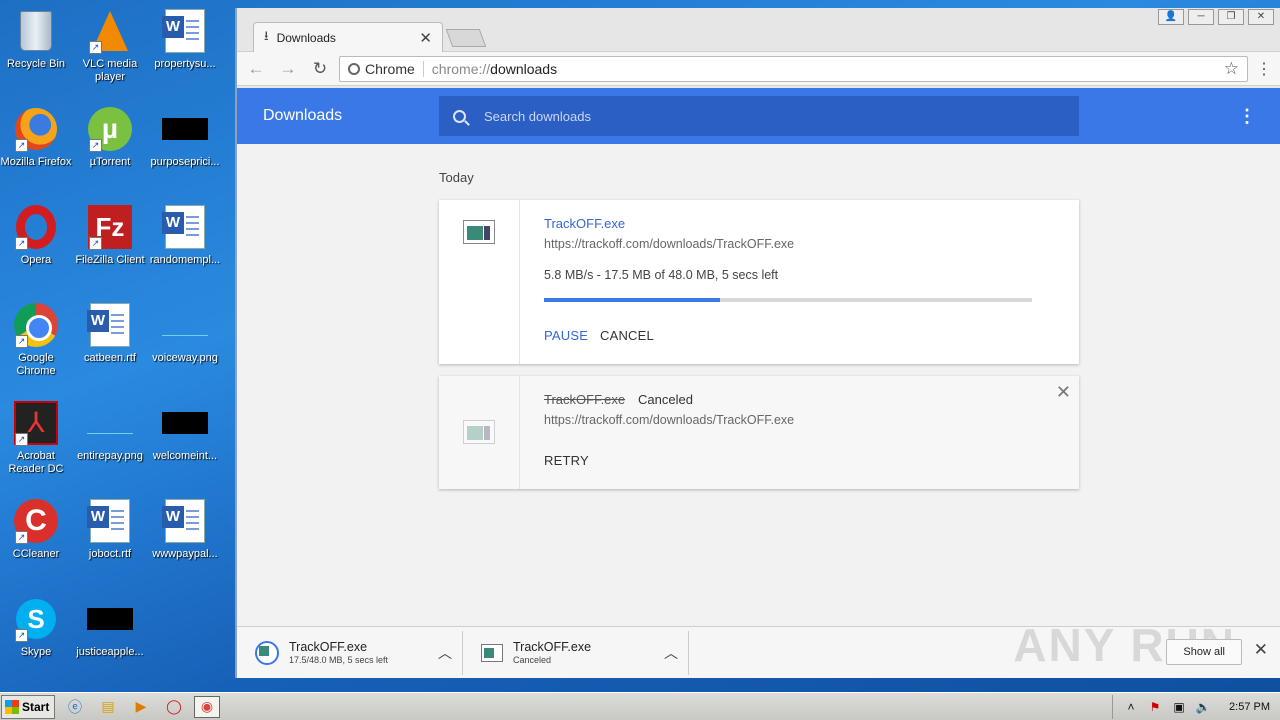 The image size is (1280, 720). I want to click on network-icon: ▣, so click(1179, 707).